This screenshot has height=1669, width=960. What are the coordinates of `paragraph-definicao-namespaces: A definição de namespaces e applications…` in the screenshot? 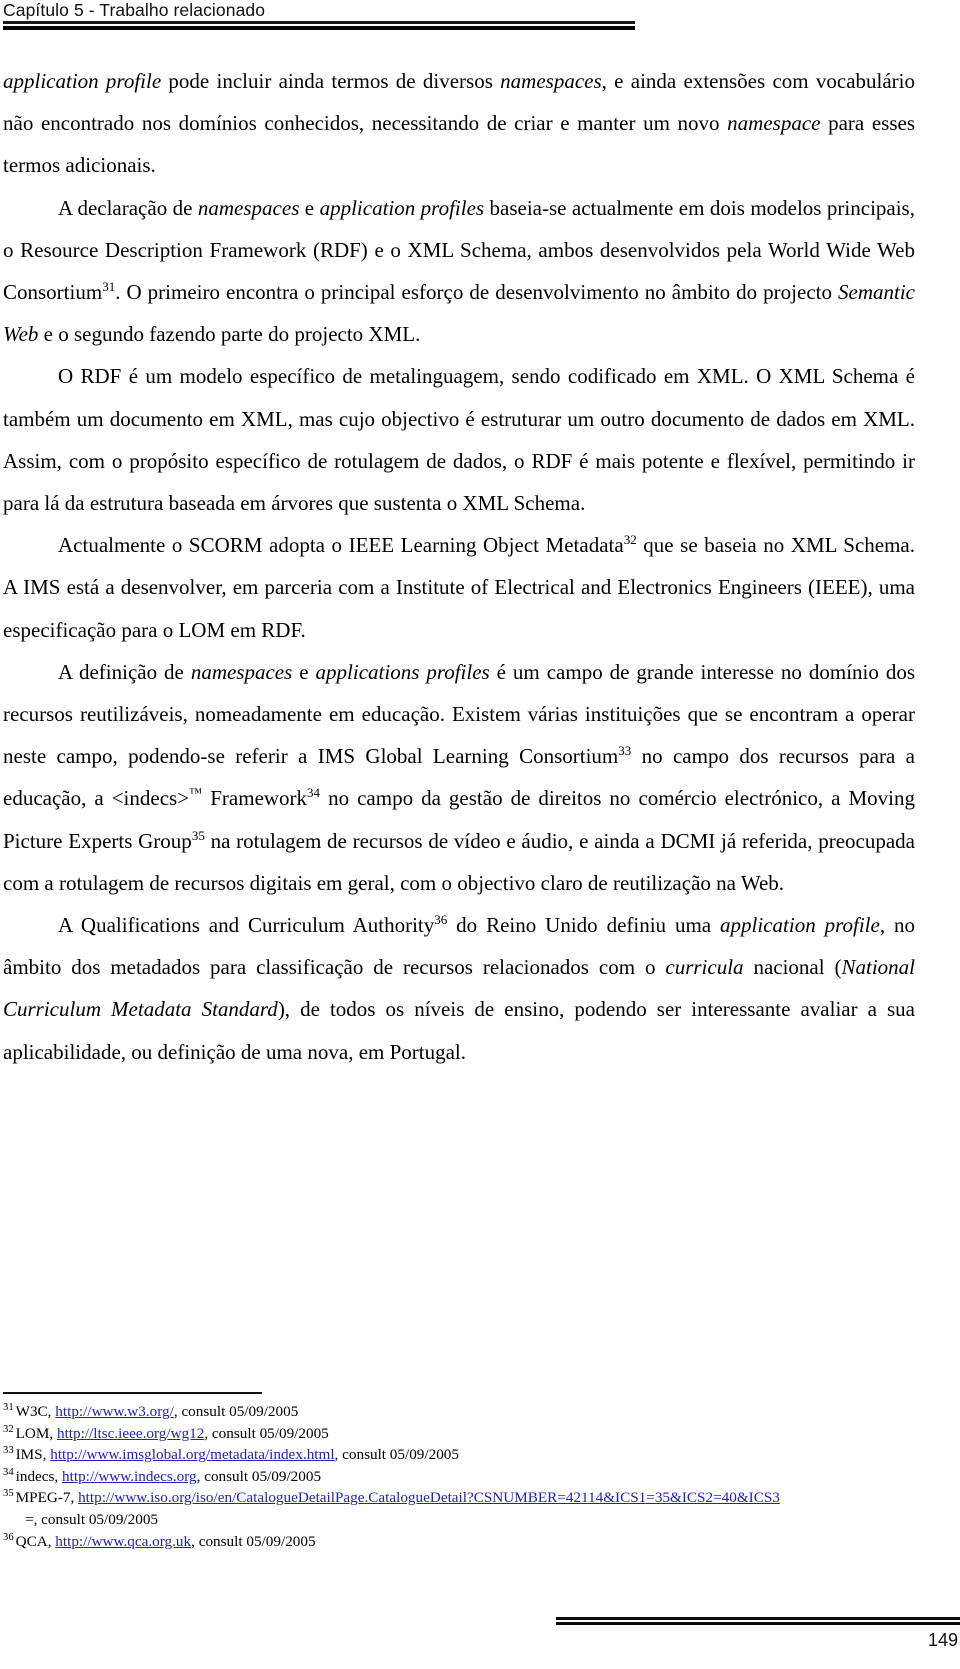 It's located at (459, 777).